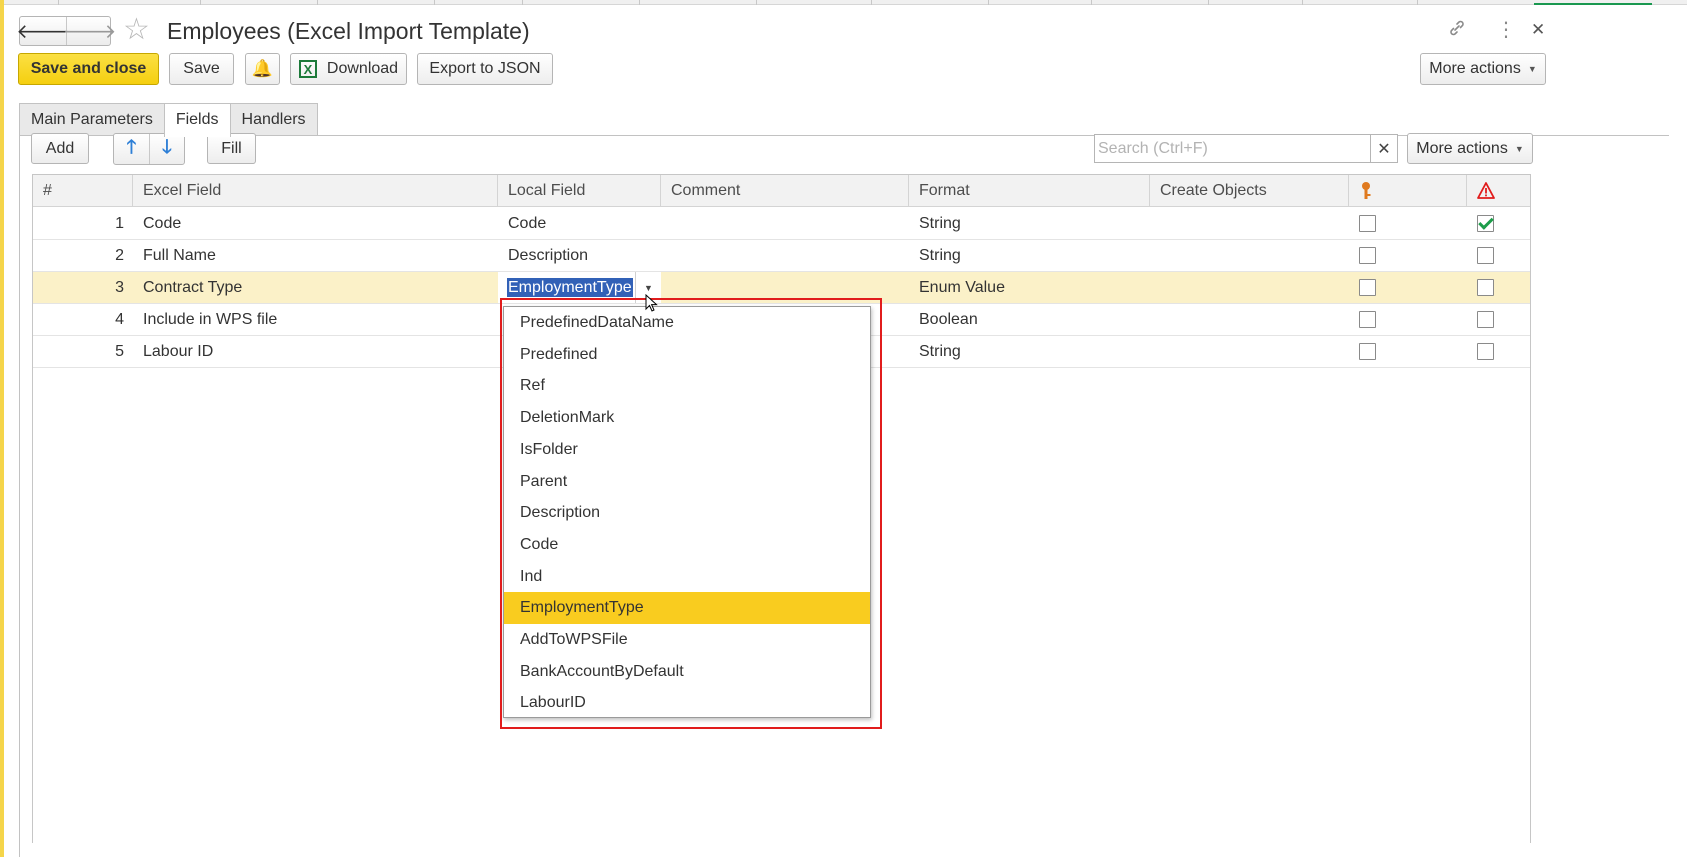 This screenshot has height=857, width=1687. Describe the element at coordinates (83, 191) in the screenshot. I see `column-header-number: #` at that location.